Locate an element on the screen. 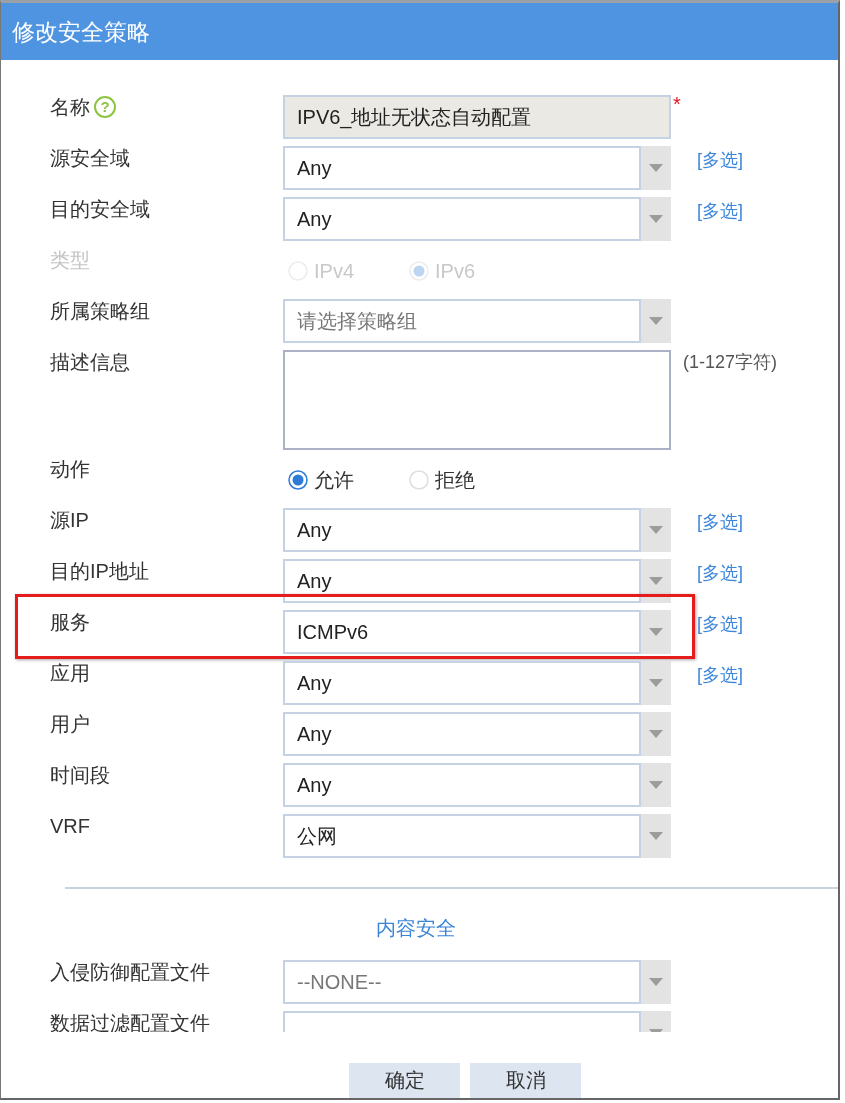 The width and height of the screenshot is (845, 1103). field-label: 动作 is located at coordinates (70, 468).